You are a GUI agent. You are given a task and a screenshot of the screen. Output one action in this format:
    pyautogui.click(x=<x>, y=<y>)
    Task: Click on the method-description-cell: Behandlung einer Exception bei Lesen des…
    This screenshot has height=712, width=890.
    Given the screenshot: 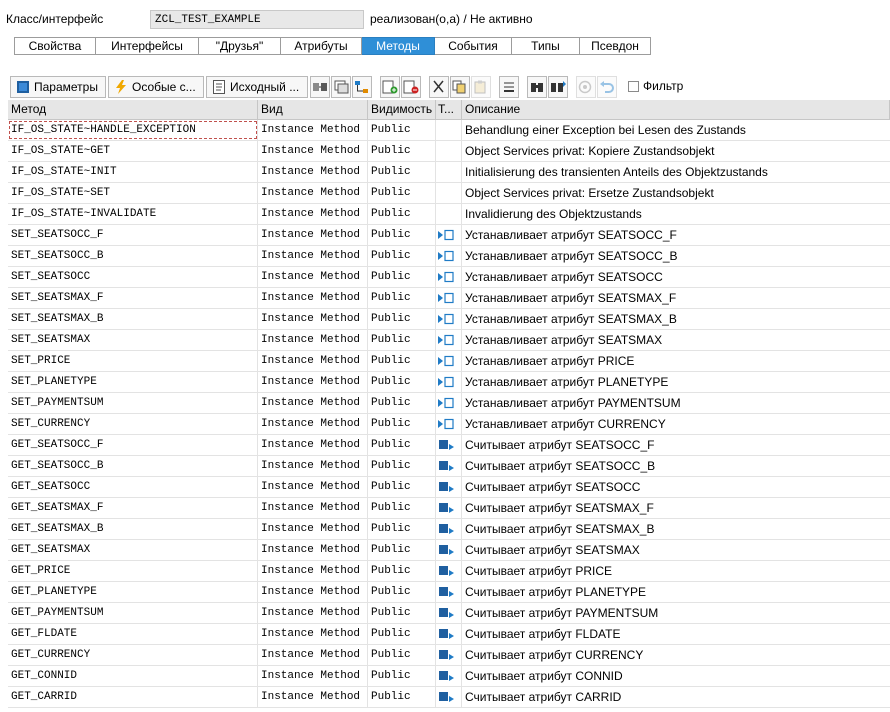 What is the action you would take?
    pyautogui.click(x=676, y=130)
    